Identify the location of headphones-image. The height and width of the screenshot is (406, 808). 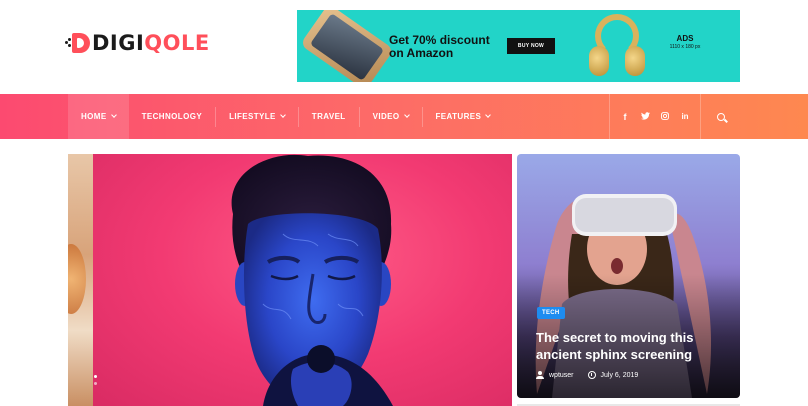
(617, 46).